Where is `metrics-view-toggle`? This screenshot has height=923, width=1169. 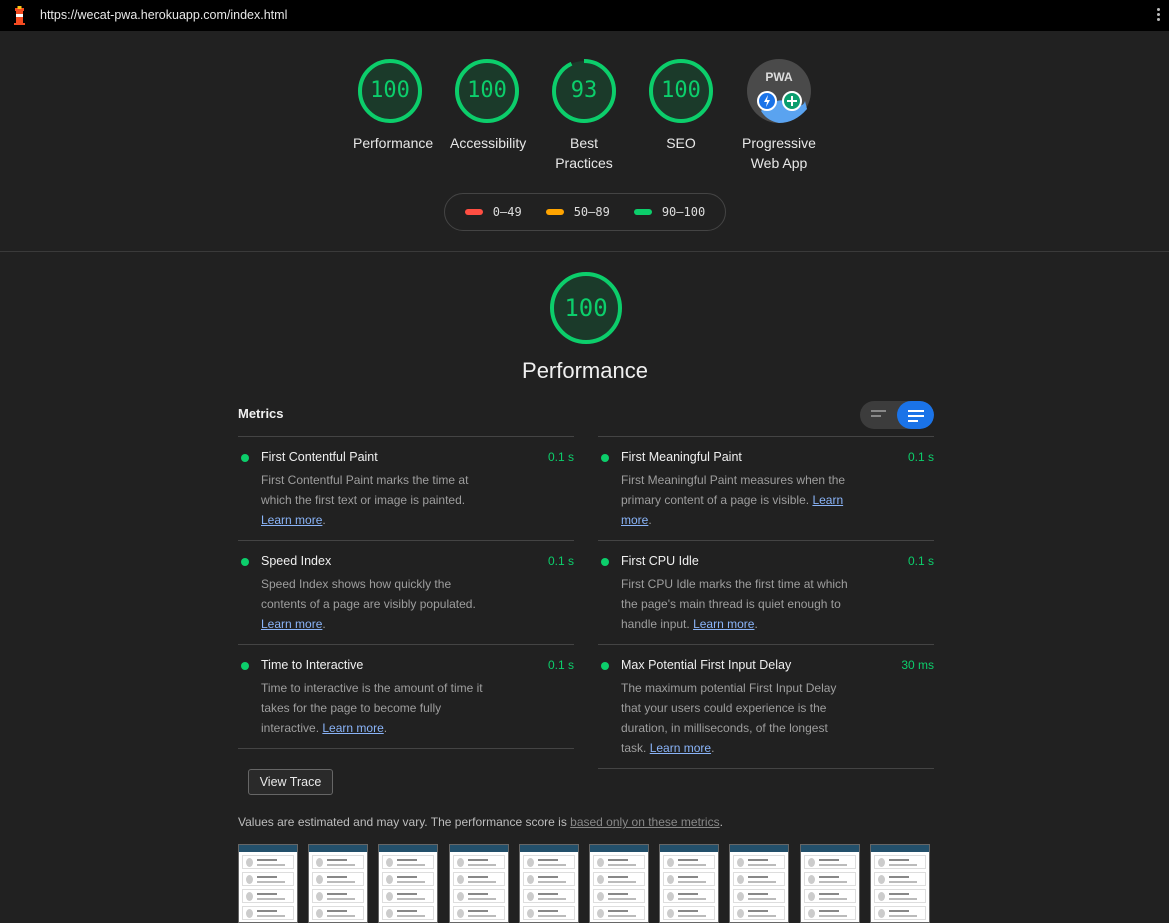
metrics-view-toggle is located at coordinates (897, 415).